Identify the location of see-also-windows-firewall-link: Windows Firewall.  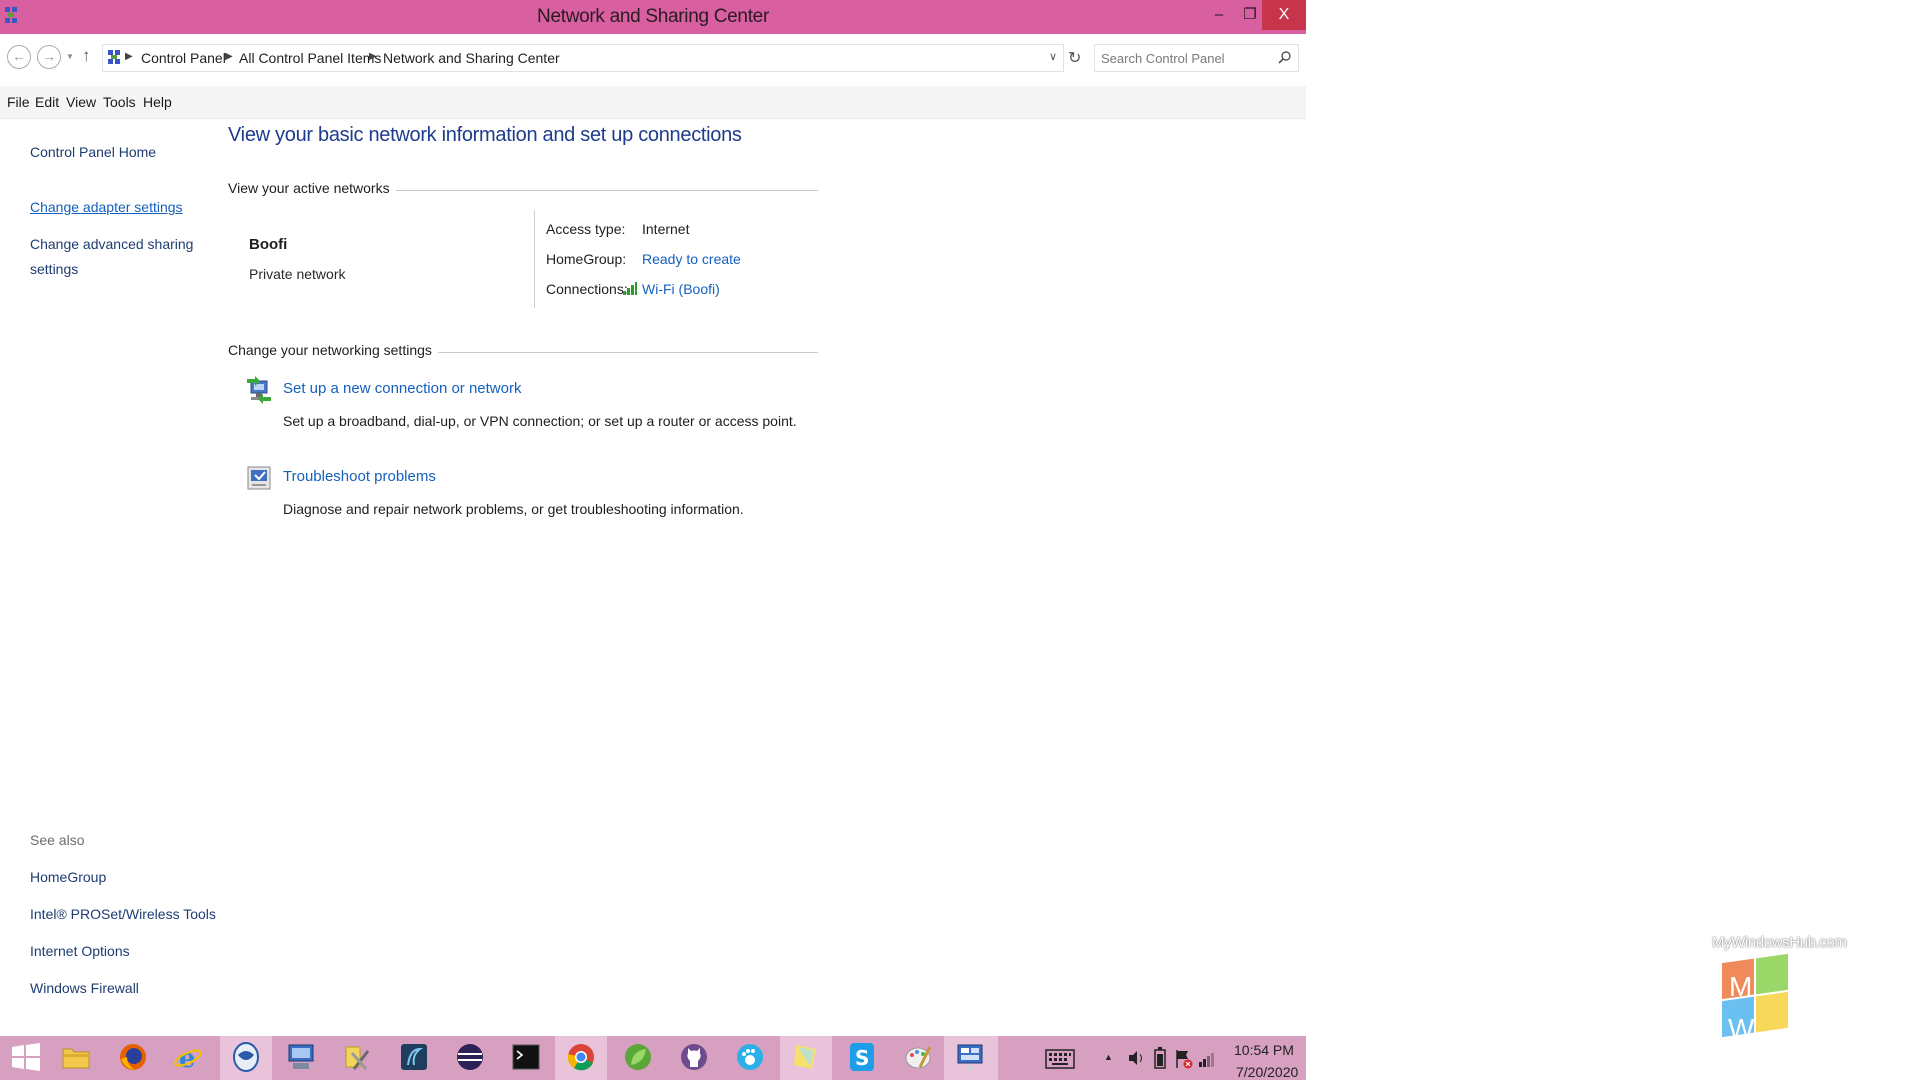
(84, 988).